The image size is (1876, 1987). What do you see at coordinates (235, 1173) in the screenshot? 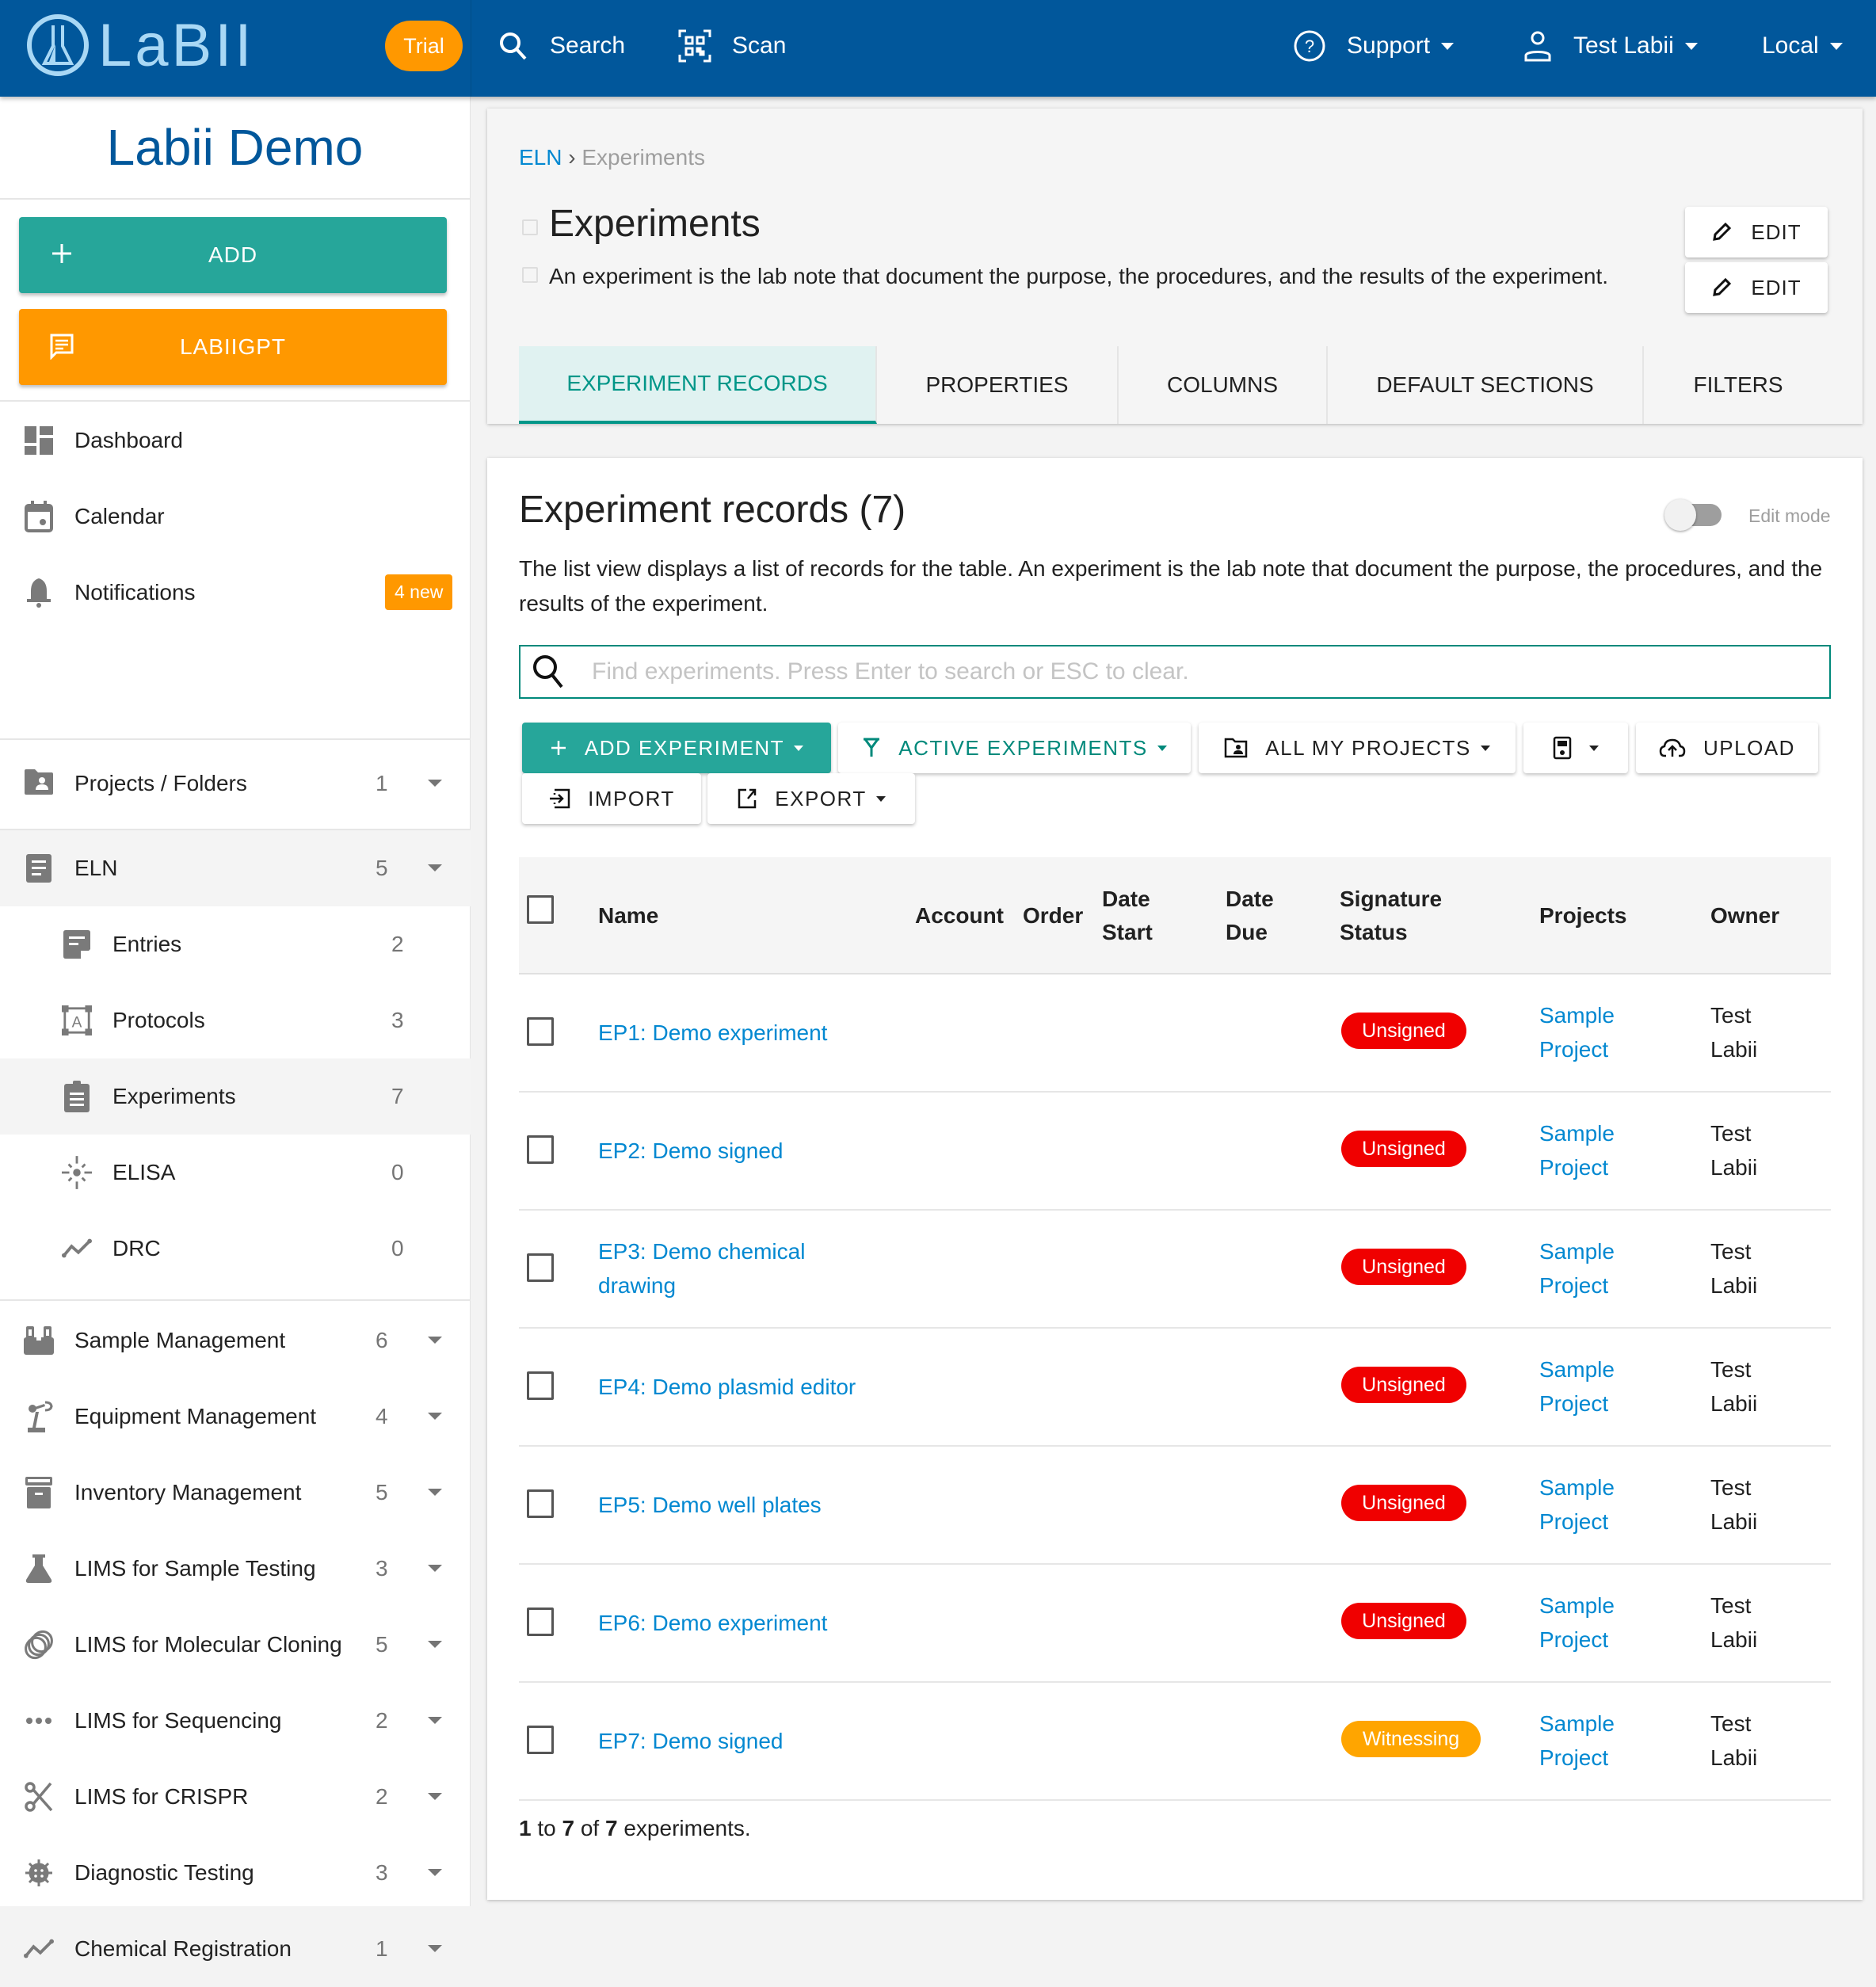
I see `sidebar-item-elisa: ELISA 0` at bounding box center [235, 1173].